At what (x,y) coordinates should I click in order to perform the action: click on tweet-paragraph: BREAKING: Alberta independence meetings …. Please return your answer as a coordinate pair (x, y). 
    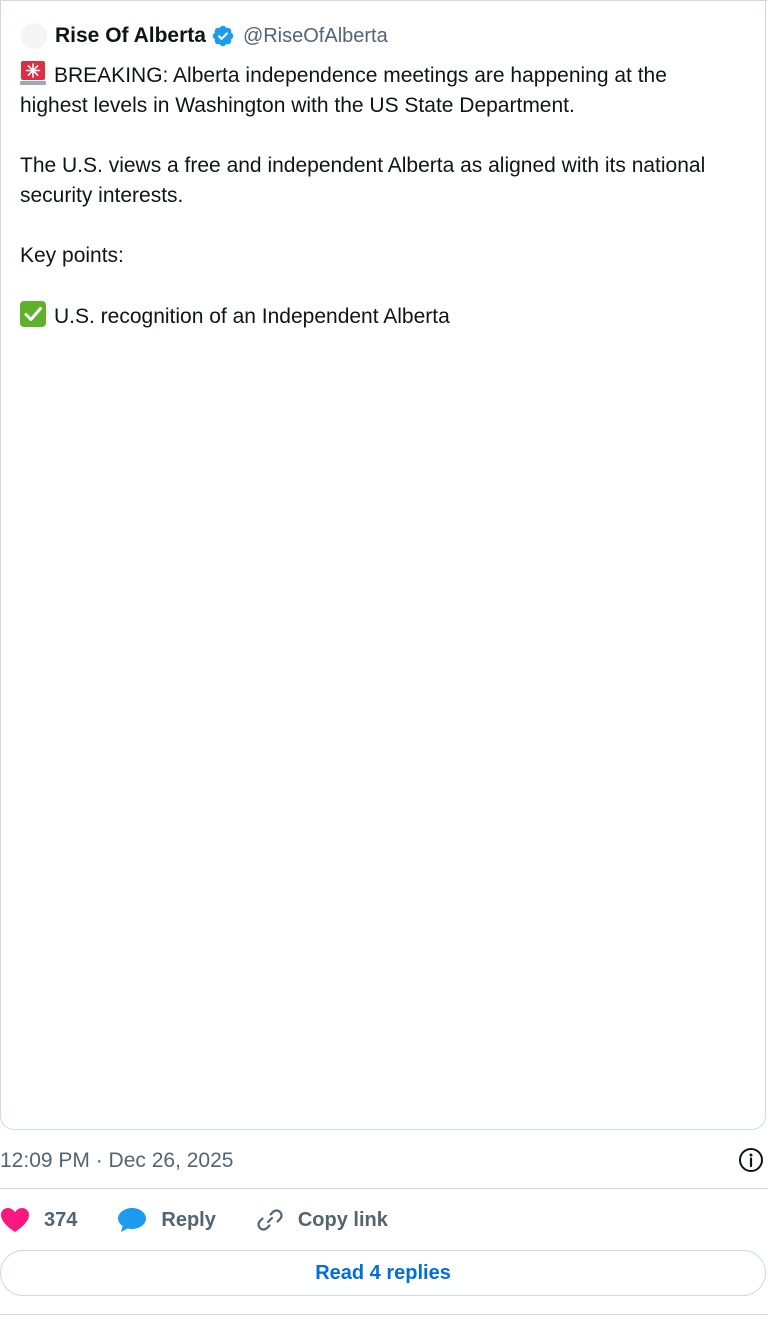
    Looking at the image, I should click on (380, 90).